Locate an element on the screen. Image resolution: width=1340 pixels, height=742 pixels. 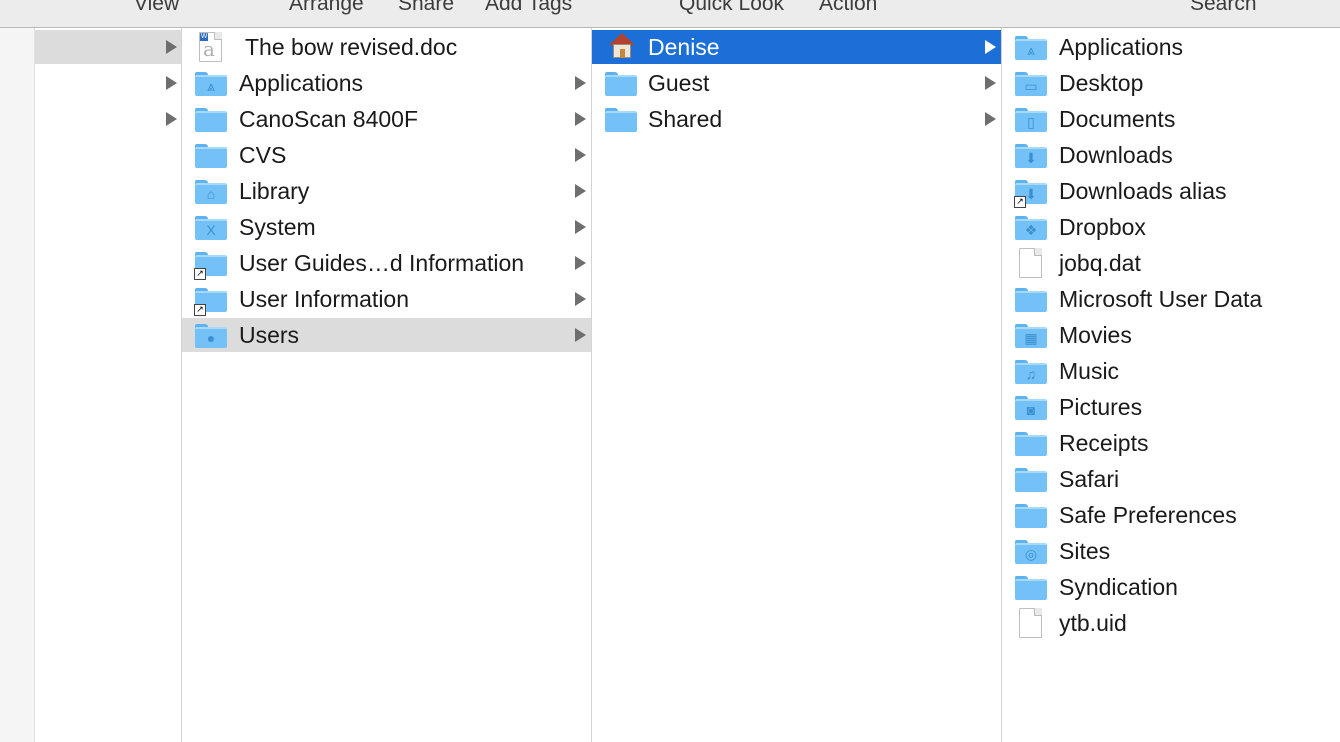
list-item: Syndication is located at coordinates (1171, 587).